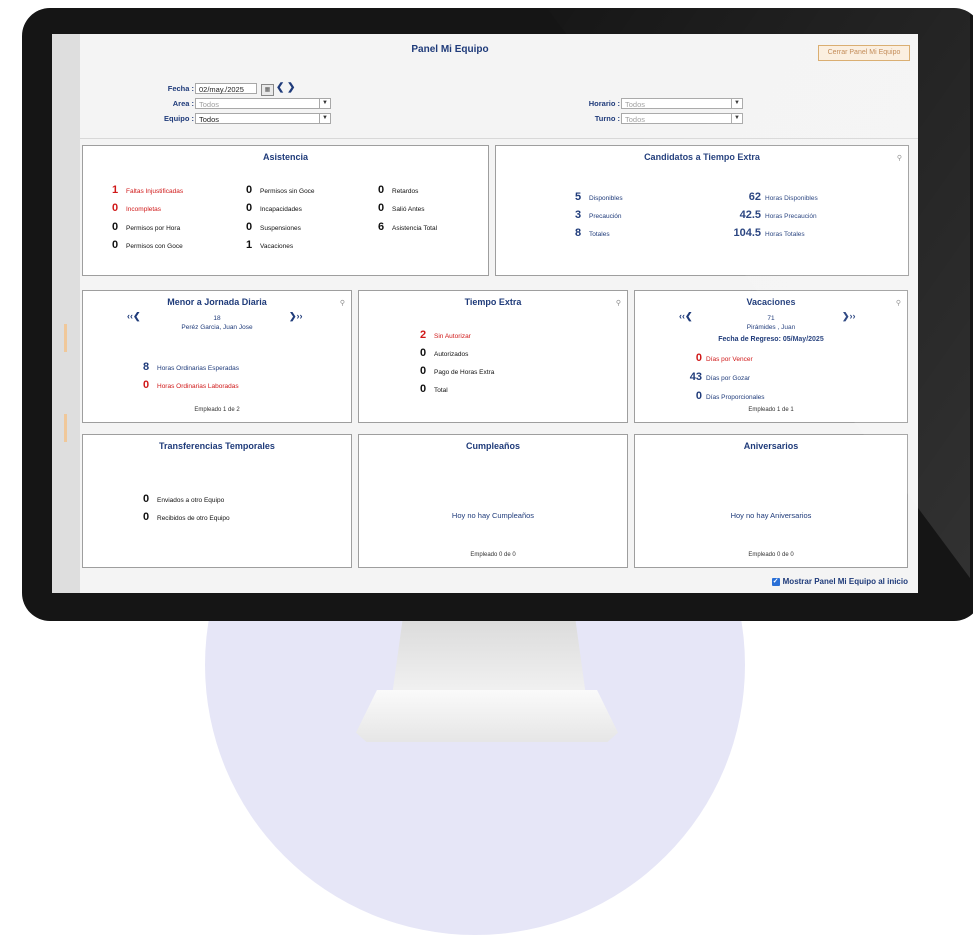 The height and width of the screenshot is (935, 973). Describe the element at coordinates (198, 368) in the screenshot. I see `stat-label: Horas Ordinarias Esperadas` at that location.